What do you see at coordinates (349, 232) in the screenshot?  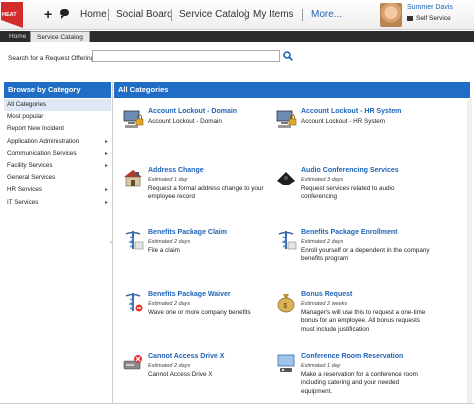 I see `offering-title: Benefits Package Enrollment` at bounding box center [349, 232].